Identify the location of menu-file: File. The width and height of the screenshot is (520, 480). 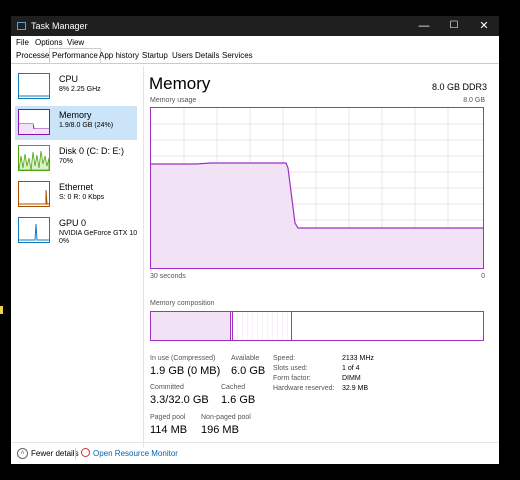
(22, 42).